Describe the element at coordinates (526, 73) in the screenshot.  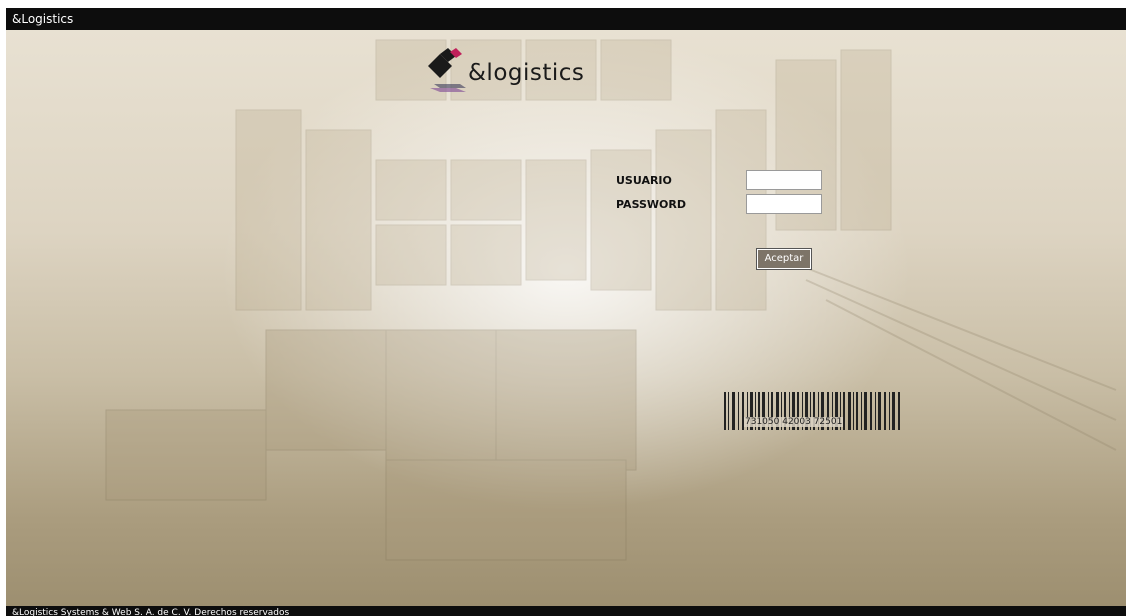
I see `brand-logo-text: &logistics` at that location.